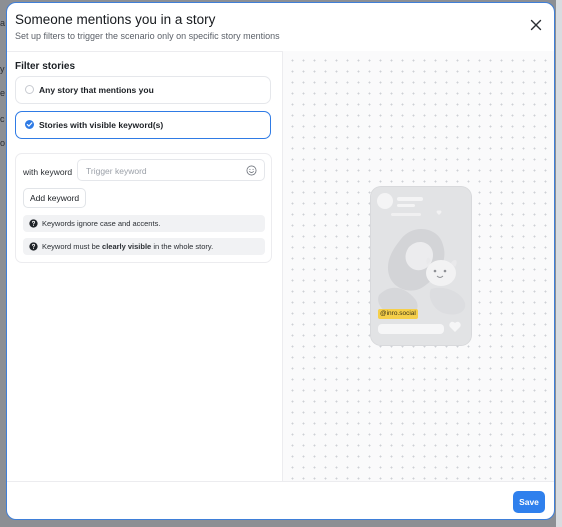 The image size is (562, 527). Describe the element at coordinates (2, 119) in the screenshot. I see `background-letter: c` at that location.